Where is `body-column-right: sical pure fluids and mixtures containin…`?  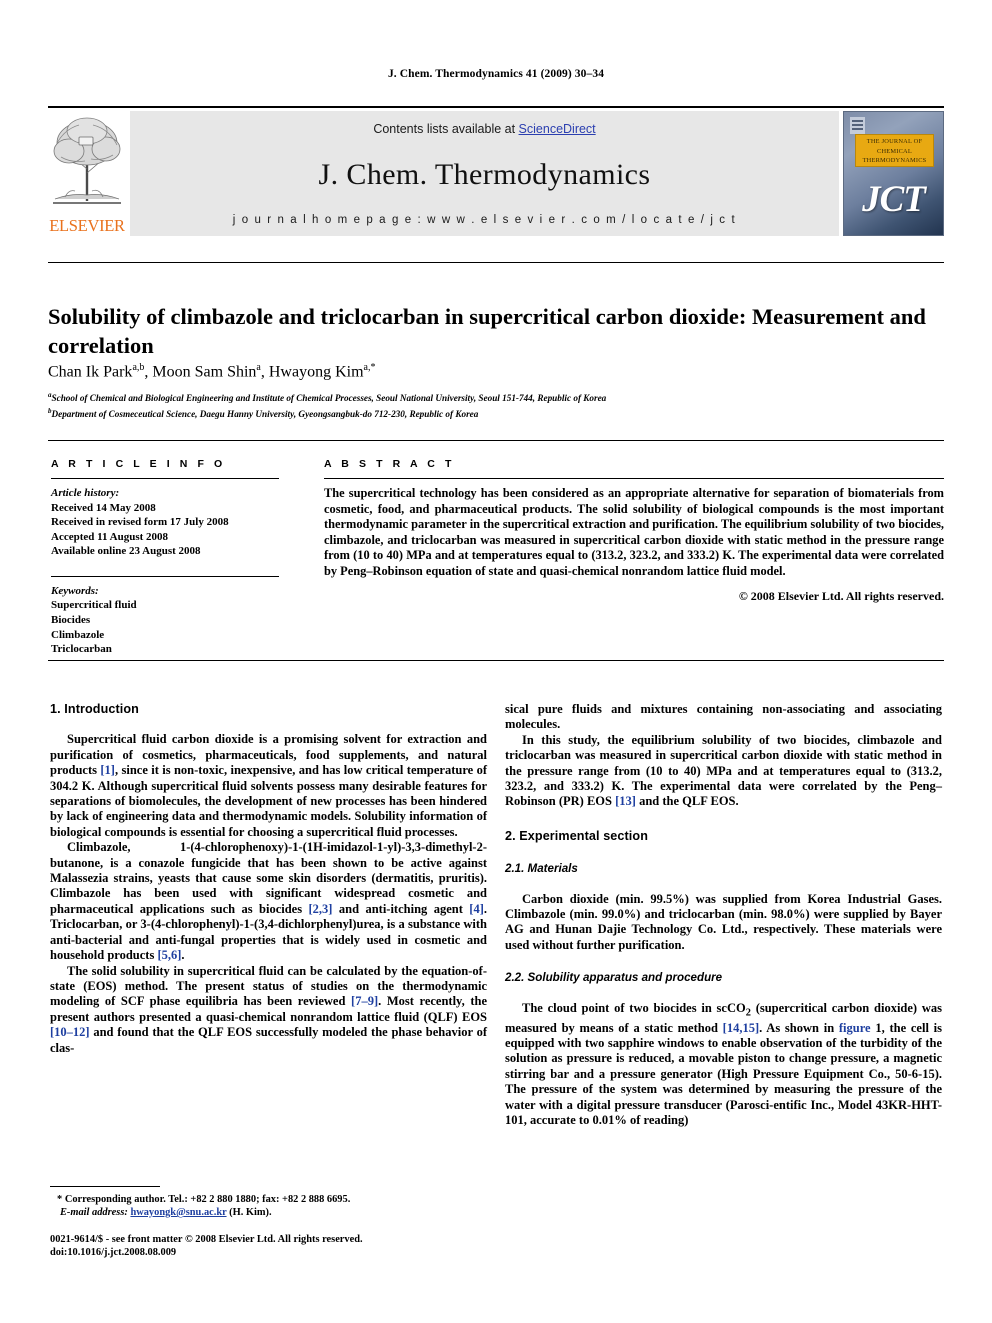
body-column-right: sical pure fluids and mixtures containin… is located at coordinates (723, 915).